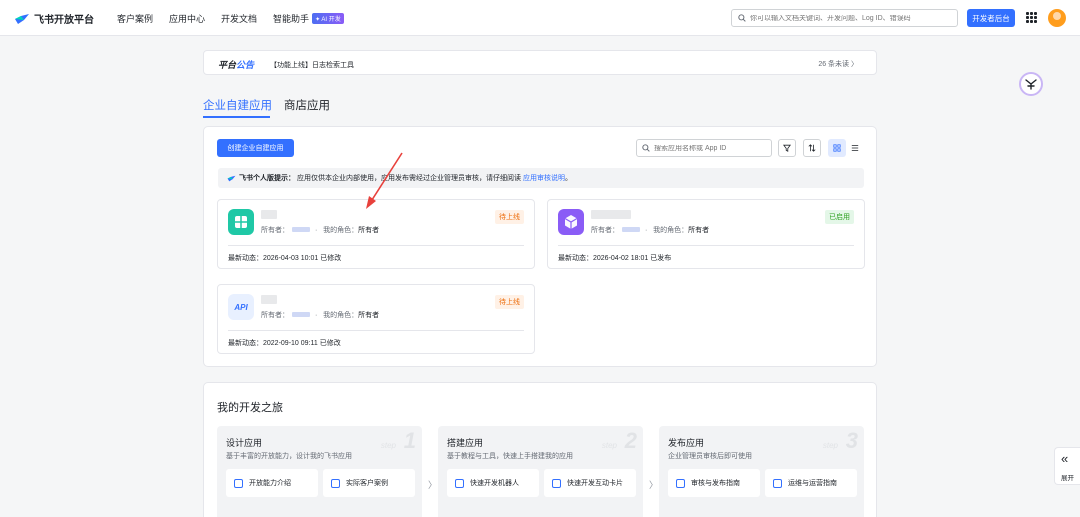 Image resolution: width=1080 pixels, height=517 pixels. Describe the element at coordinates (236, 65) in the screenshot. I see `announcement-label: 平台公告` at that location.